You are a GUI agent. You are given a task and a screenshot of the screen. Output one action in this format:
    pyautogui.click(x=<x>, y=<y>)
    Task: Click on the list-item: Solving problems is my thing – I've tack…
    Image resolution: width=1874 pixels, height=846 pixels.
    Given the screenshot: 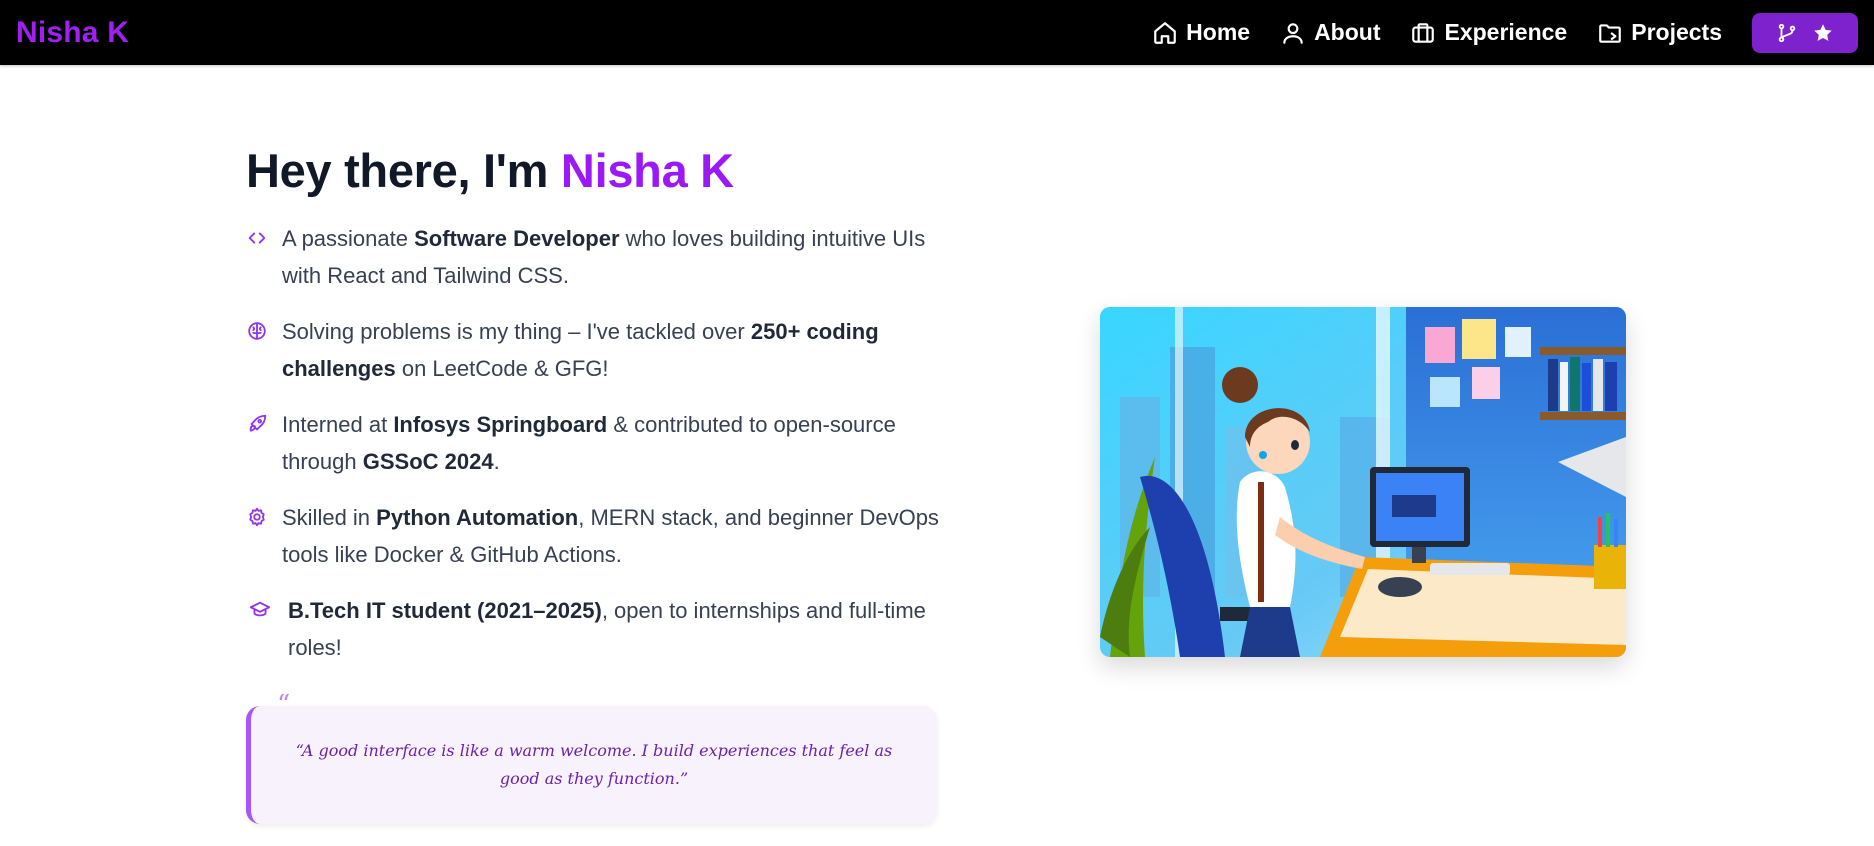 What is the action you would take?
    pyautogui.click(x=596, y=350)
    